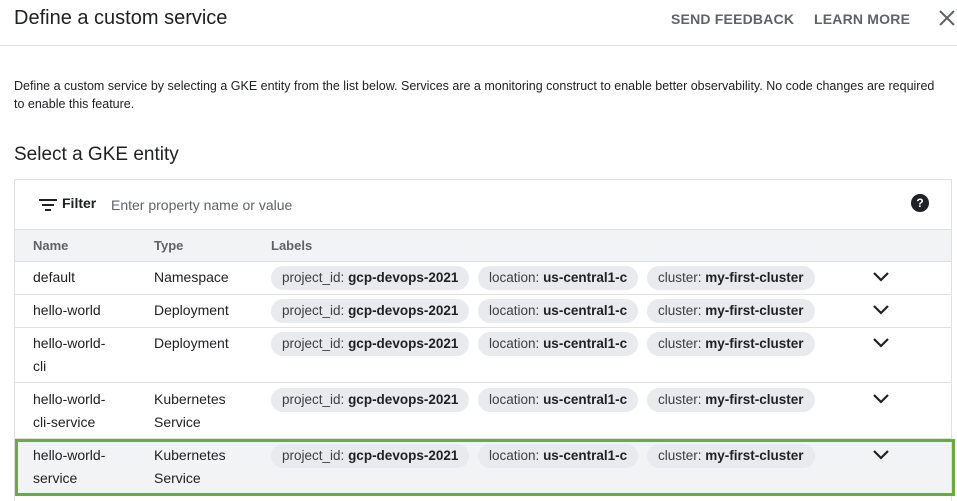  Describe the element at coordinates (946, 18) in the screenshot. I see `close-icon` at that location.